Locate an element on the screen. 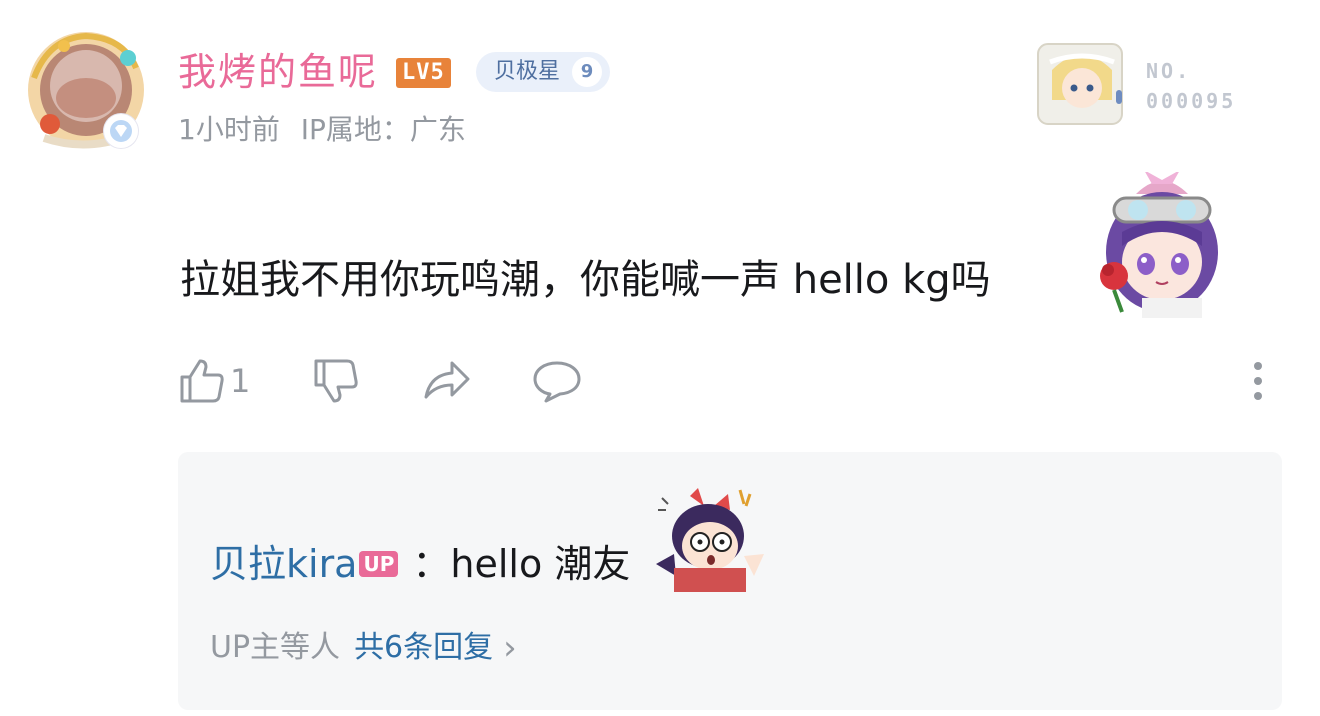 The image size is (1320, 716). like-button: 1 is located at coordinates (214, 381).